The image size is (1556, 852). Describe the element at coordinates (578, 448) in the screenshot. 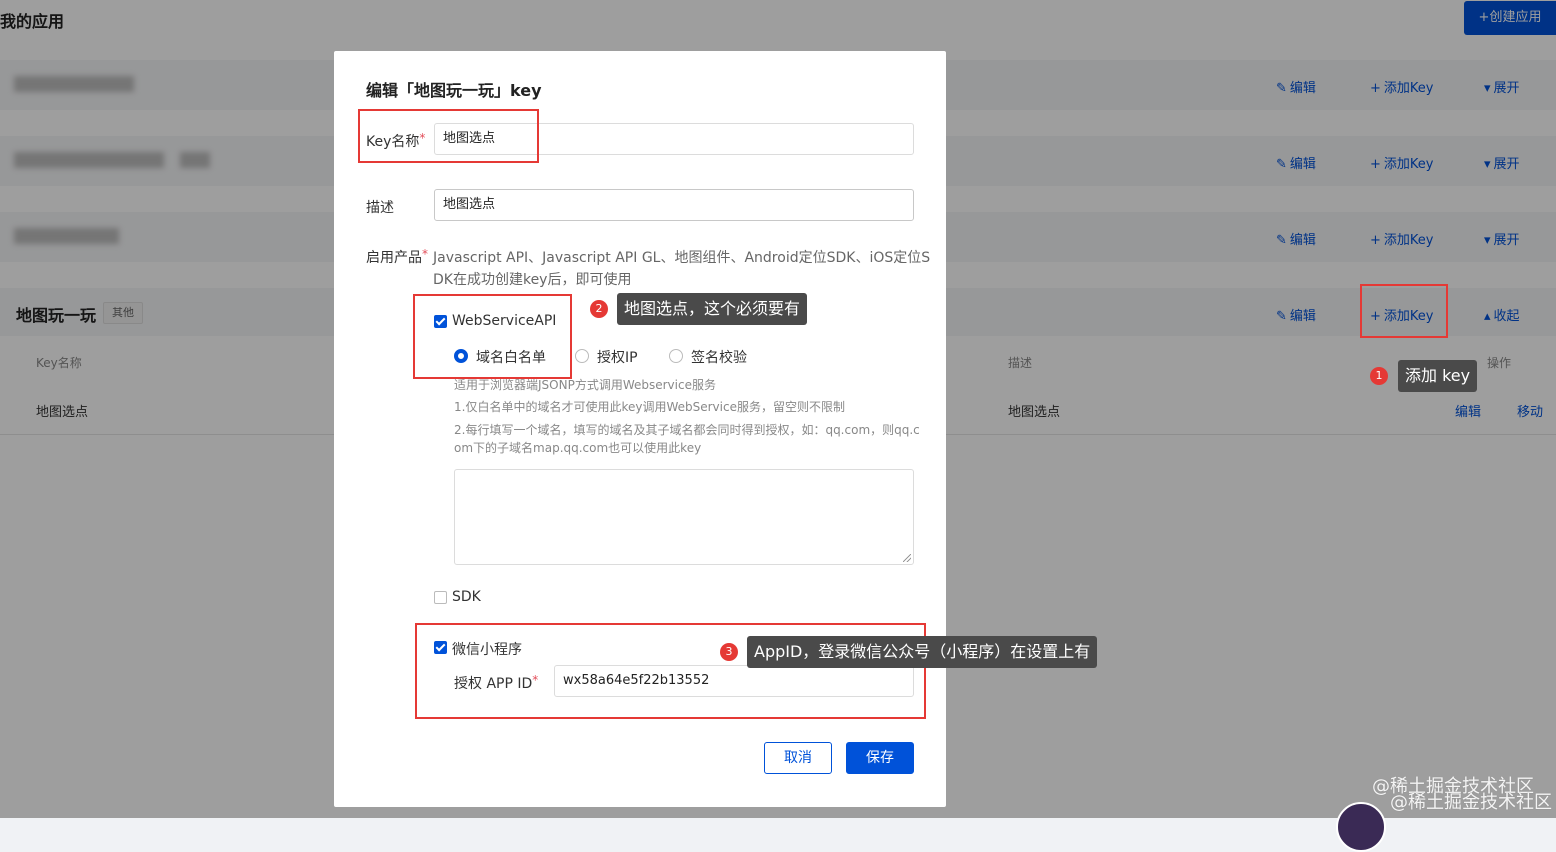

I see `webservice-help-4: om下的子域名map.qq.com也可以使用此key` at that location.